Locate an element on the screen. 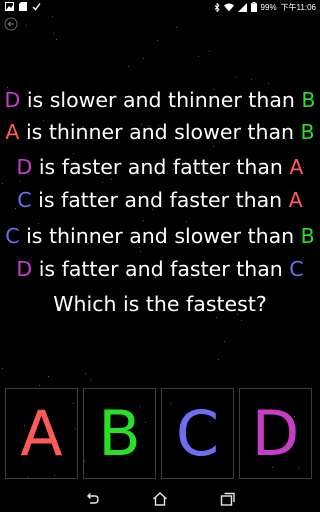 The width and height of the screenshot is (320, 512). answer-button-b: B is located at coordinates (119, 433).